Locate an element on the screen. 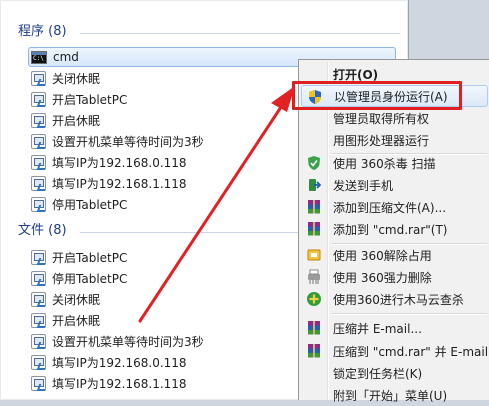 The image size is (489, 406). program-item-label: 关闭休眠 is located at coordinates (76, 78).